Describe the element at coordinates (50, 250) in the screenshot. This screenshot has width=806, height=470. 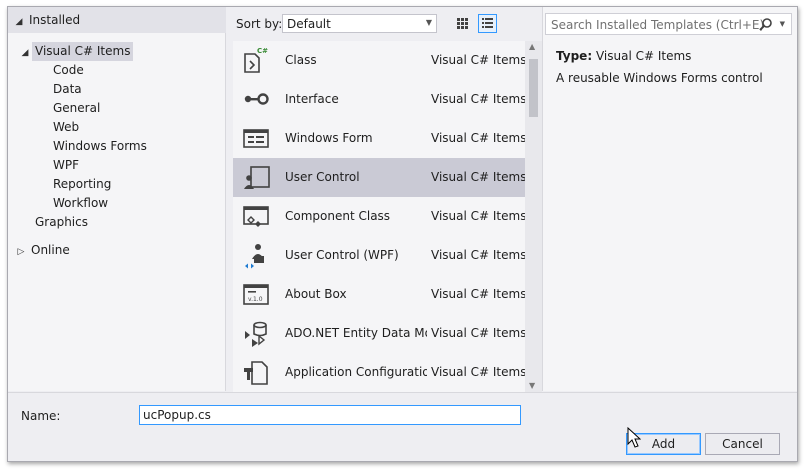
I see `tree-item-label: Online` at that location.